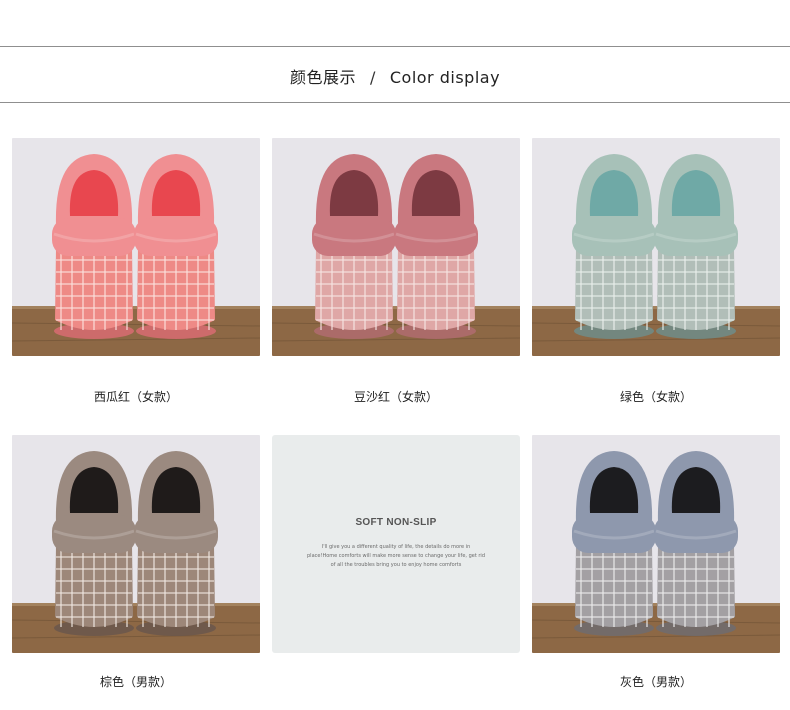 This screenshot has width=790, height=710. What do you see at coordinates (136, 544) in the screenshot?
I see `product-image-brown` at bounding box center [136, 544].